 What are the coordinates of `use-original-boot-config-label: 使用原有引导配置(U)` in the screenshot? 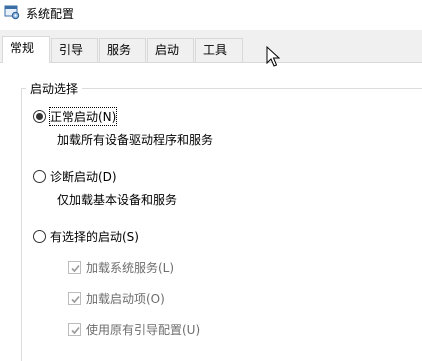 It's located at (143, 330).